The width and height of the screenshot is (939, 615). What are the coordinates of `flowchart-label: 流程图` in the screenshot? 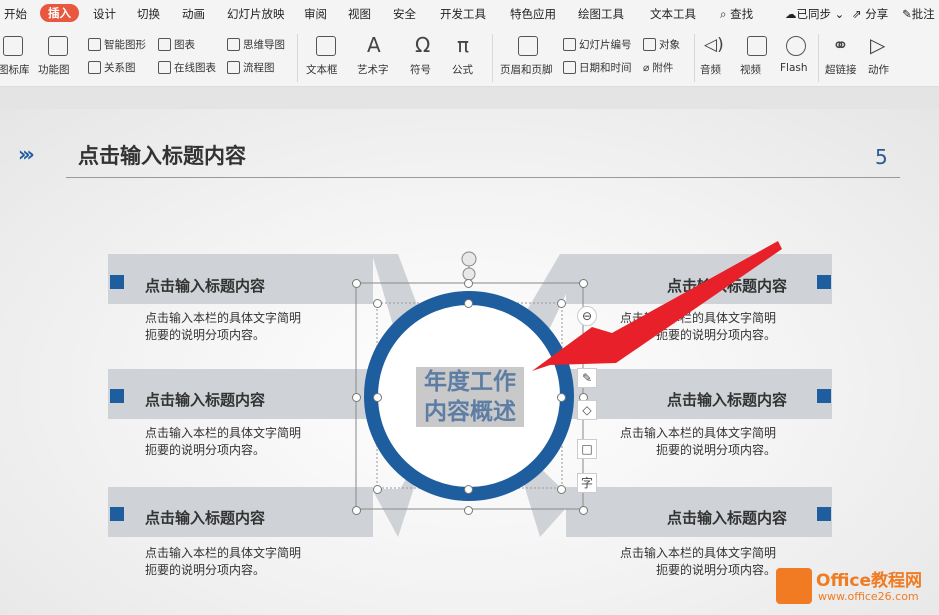 It's located at (259, 68).